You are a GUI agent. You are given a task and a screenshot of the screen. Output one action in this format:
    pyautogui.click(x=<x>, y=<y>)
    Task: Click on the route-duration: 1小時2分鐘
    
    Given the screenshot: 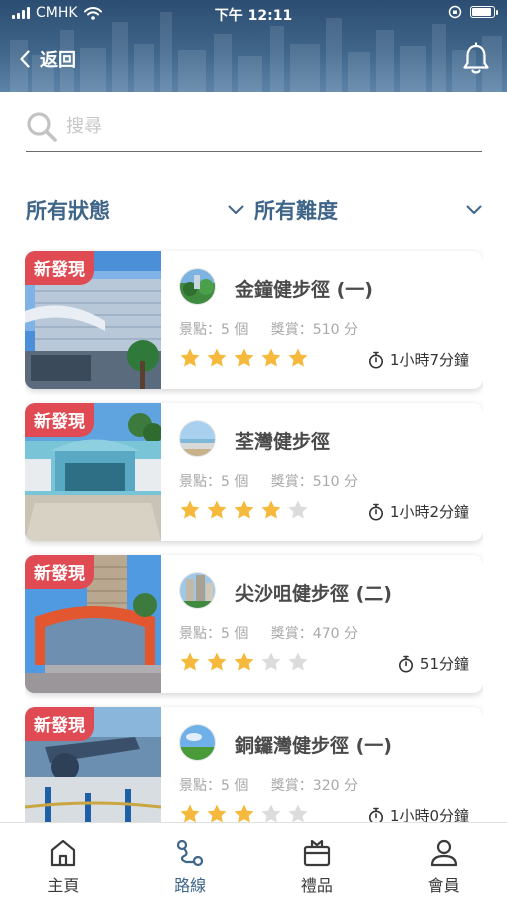 What is the action you would take?
    pyautogui.click(x=418, y=511)
    